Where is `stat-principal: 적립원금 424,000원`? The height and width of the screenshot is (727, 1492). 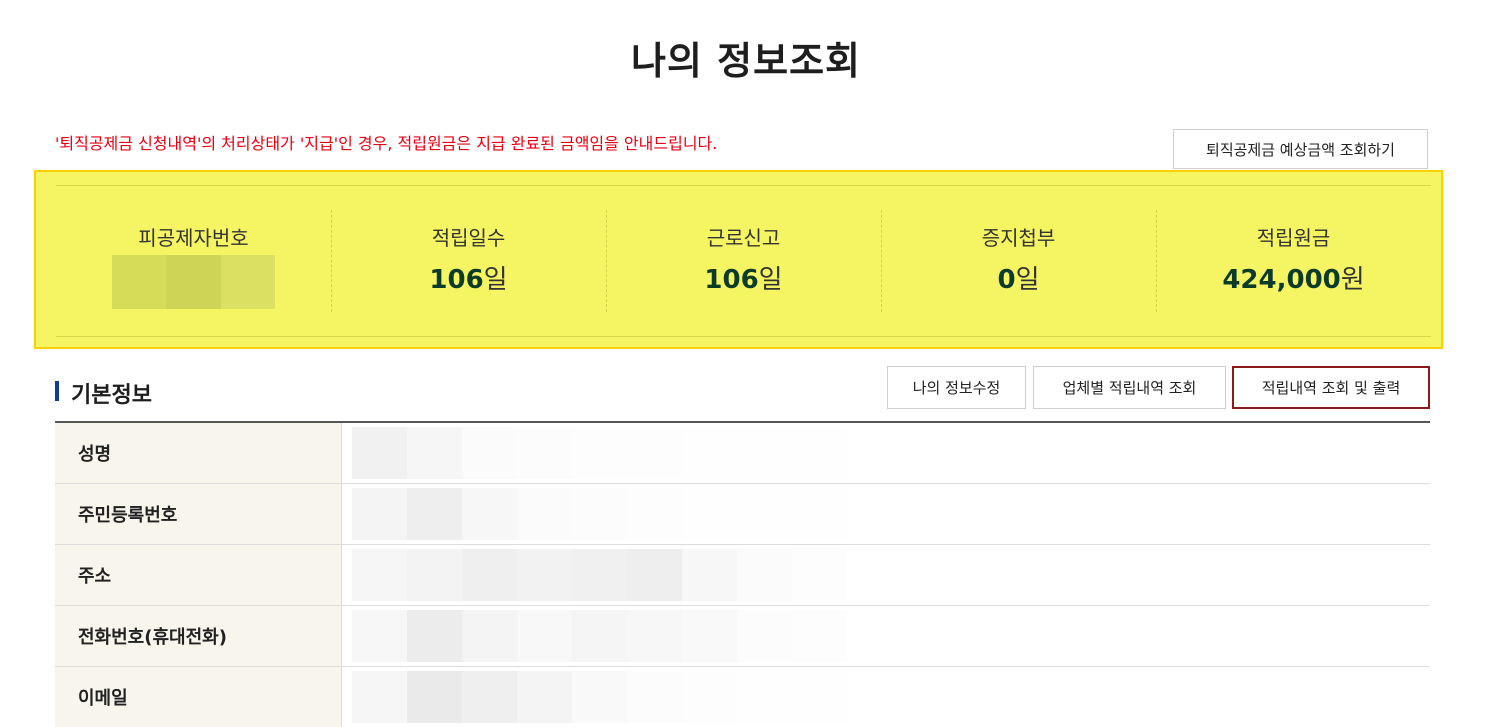
stat-principal: 적립원금 424,000원 is located at coordinates (1293, 261).